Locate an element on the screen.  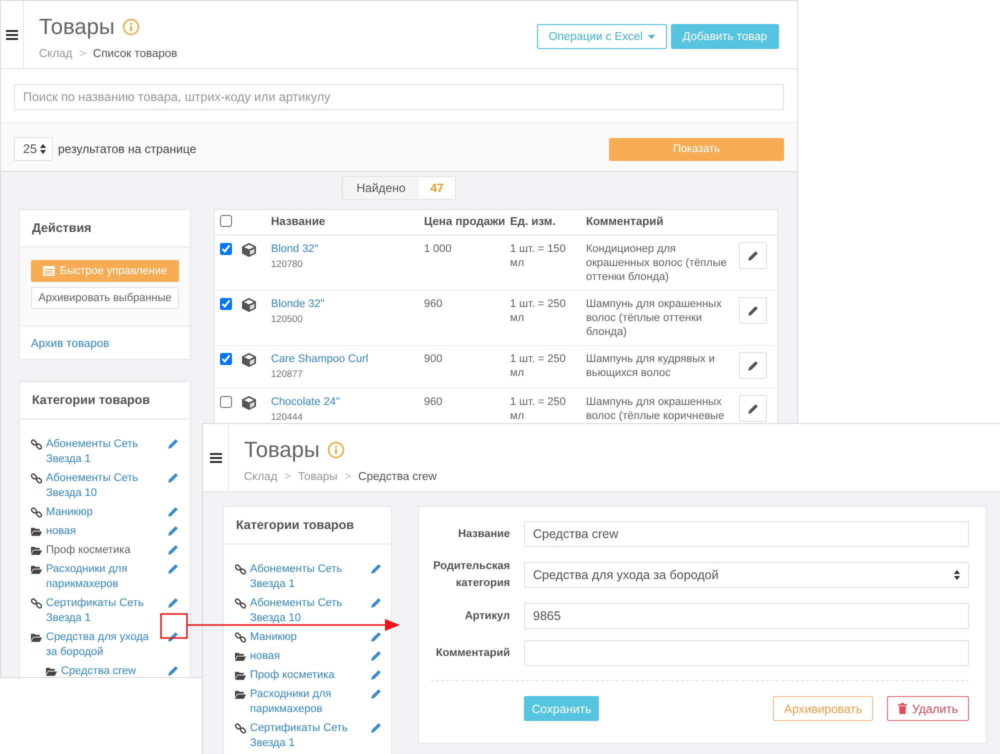
input-field is located at coordinates (746, 653).